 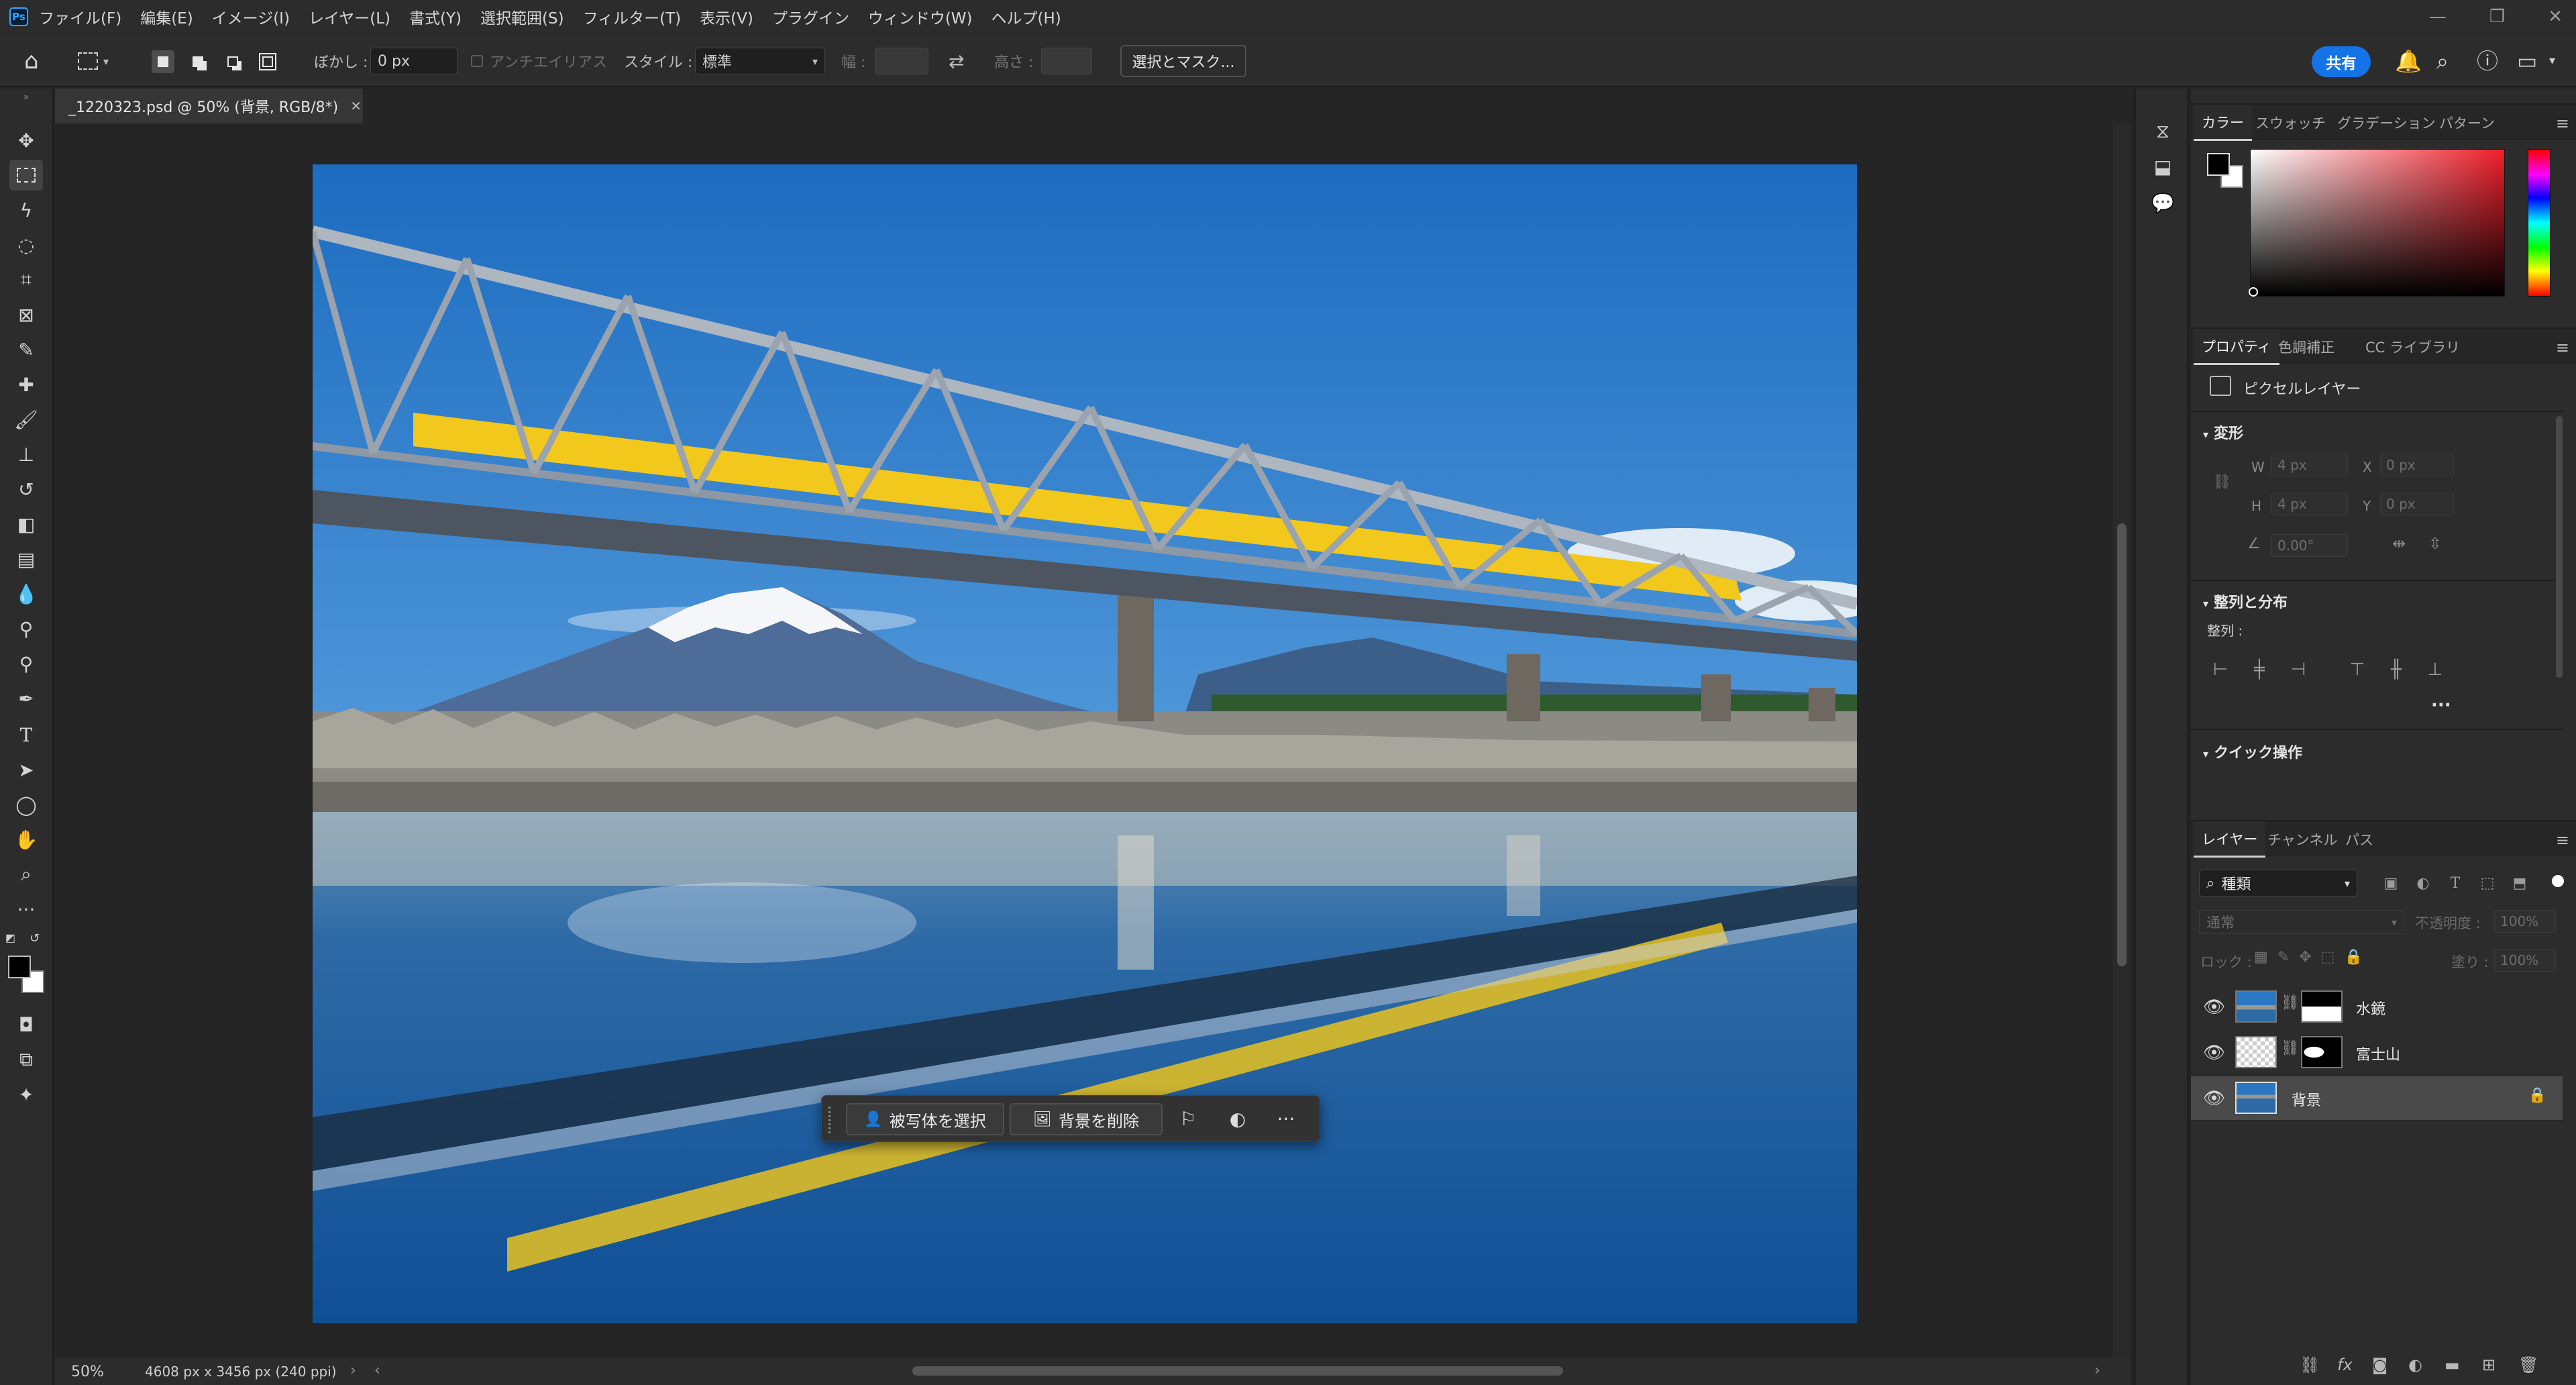 What do you see at coordinates (26, 175) in the screenshot?
I see `marquee-tool-icon` at bounding box center [26, 175].